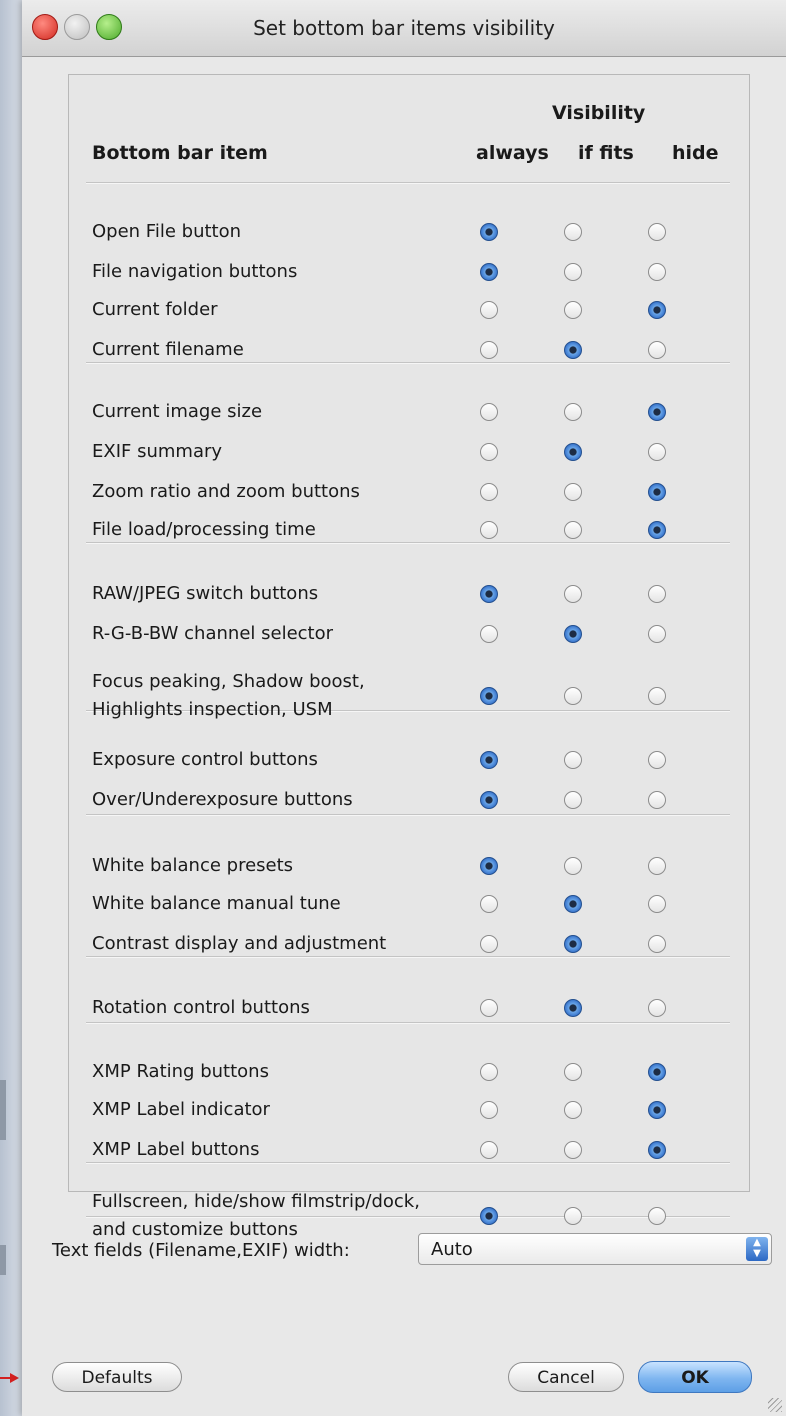 Image resolution: width=786 pixels, height=1416 pixels. What do you see at coordinates (195, 271) in the screenshot?
I see `bottom-bar-item-label: File navigation buttons` at bounding box center [195, 271].